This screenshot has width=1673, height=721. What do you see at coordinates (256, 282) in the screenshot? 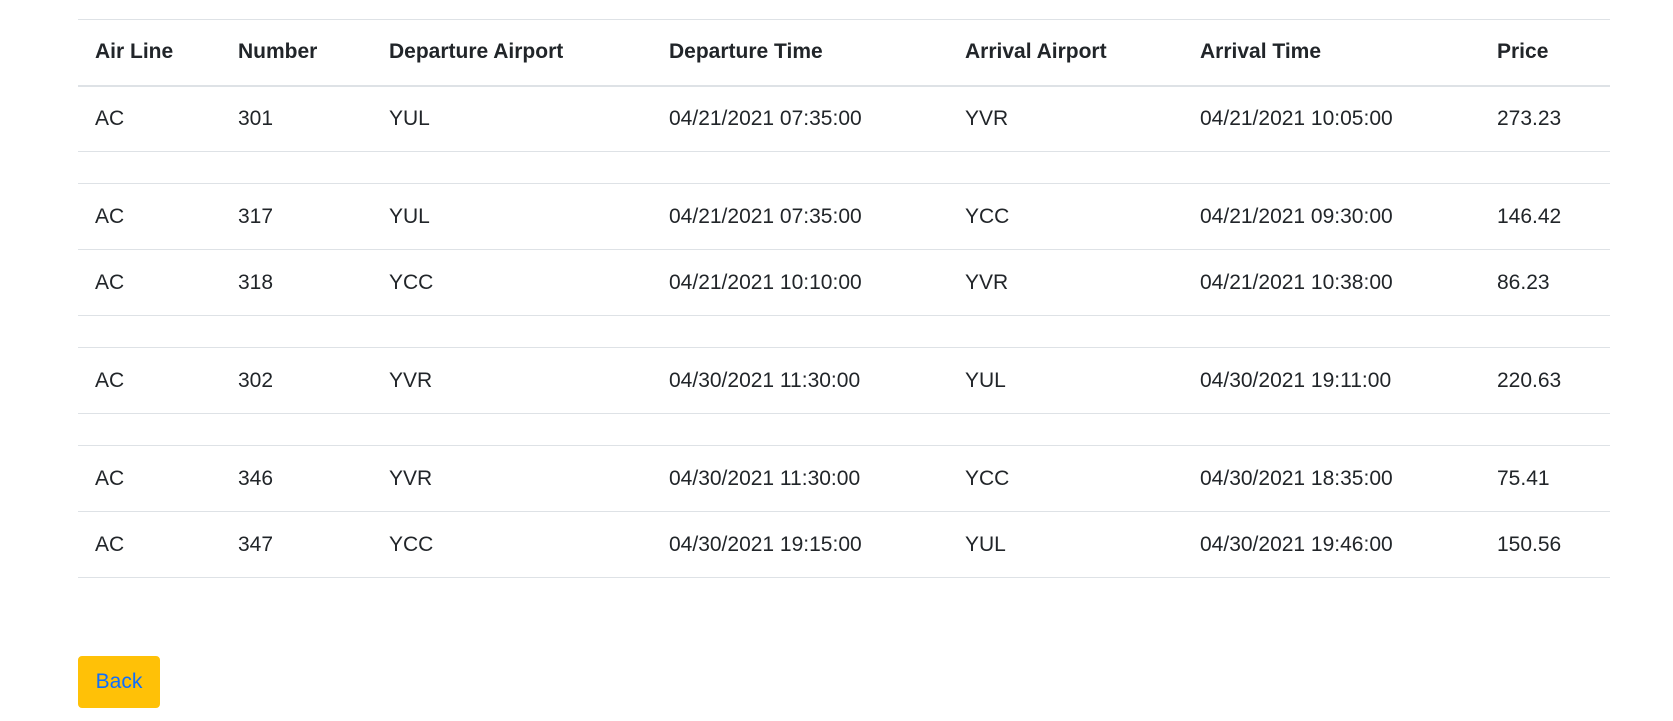
I see `cell-number: 318` at bounding box center [256, 282].